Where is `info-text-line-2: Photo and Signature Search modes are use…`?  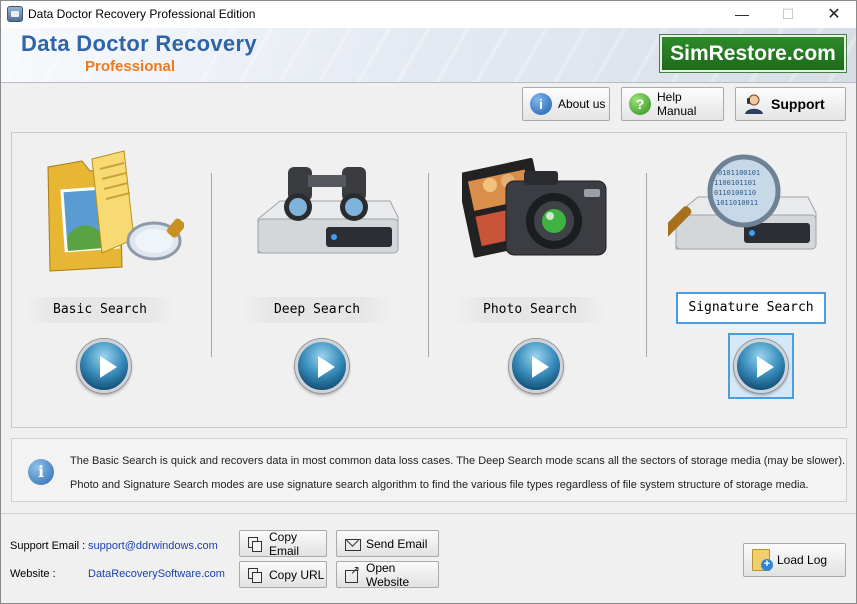 info-text-line-2: Photo and Signature Search modes are use… is located at coordinates (439, 485).